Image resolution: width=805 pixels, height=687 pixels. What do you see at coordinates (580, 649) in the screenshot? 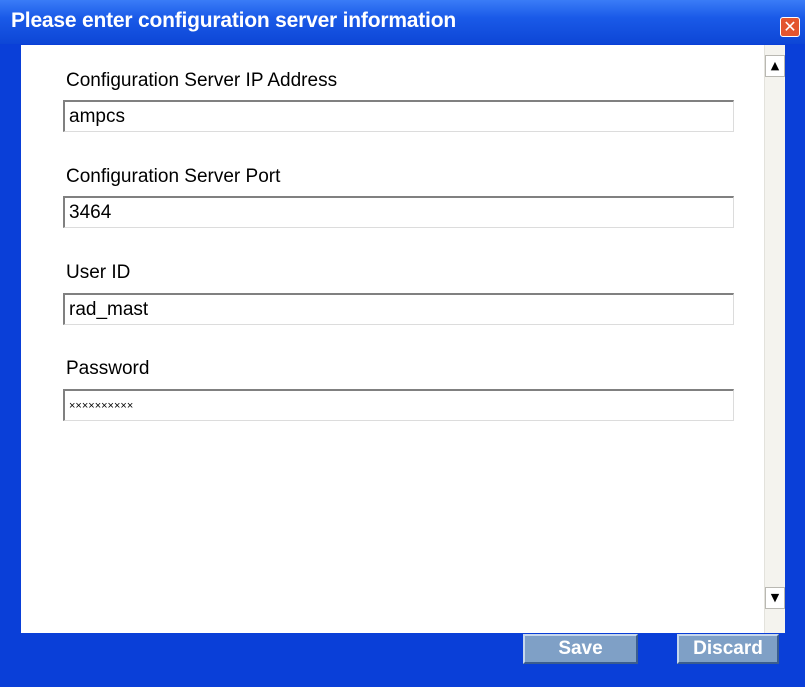
I see `save-button: Save` at bounding box center [580, 649].